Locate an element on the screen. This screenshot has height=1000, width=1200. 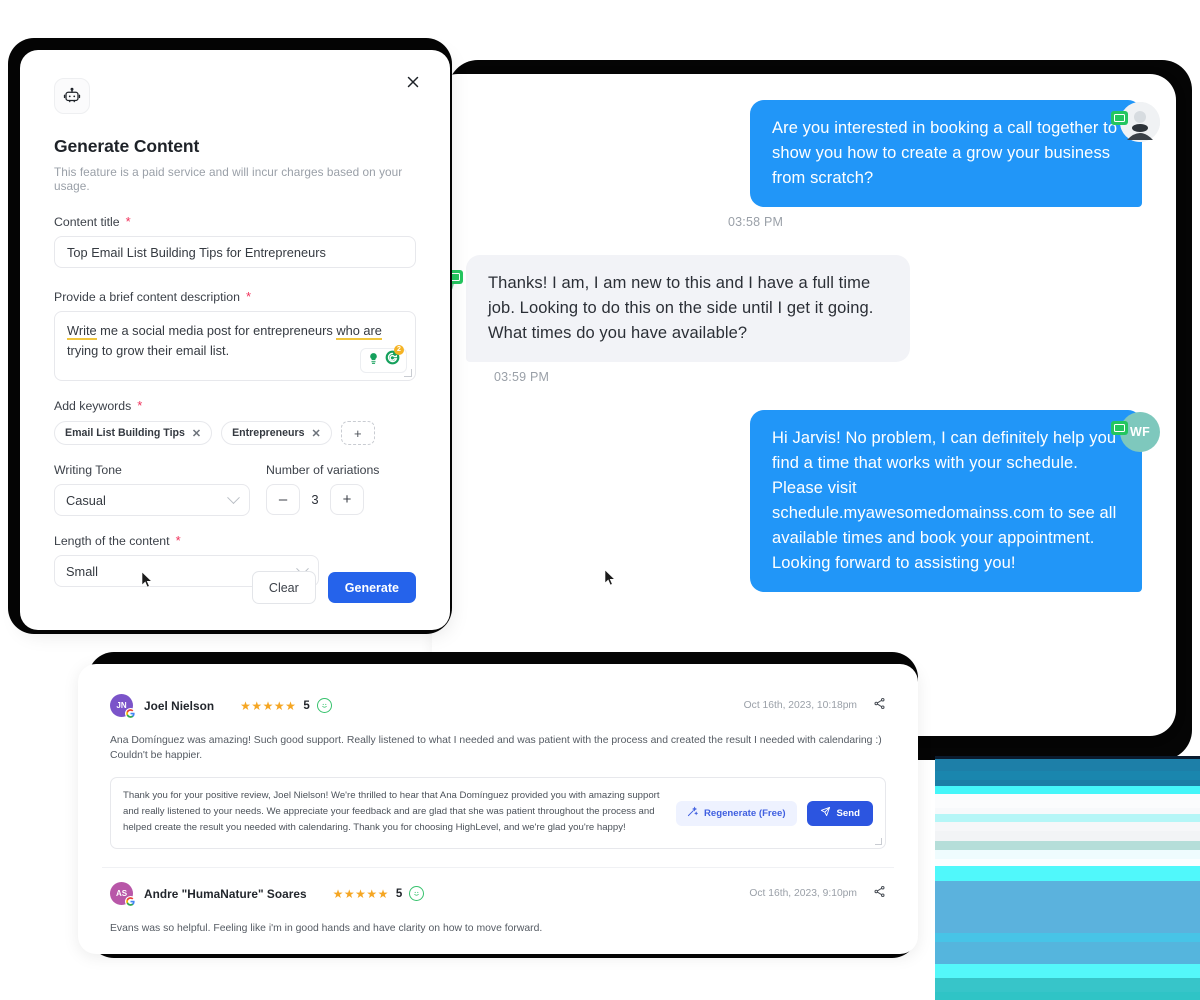
robot-glyph is located at coordinates (72, 95).